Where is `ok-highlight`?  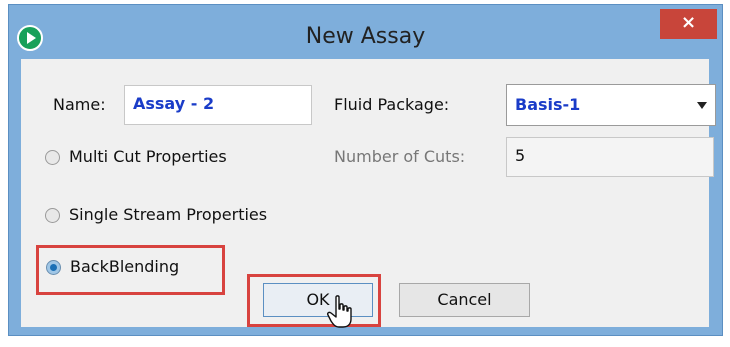 ok-highlight is located at coordinates (314, 300).